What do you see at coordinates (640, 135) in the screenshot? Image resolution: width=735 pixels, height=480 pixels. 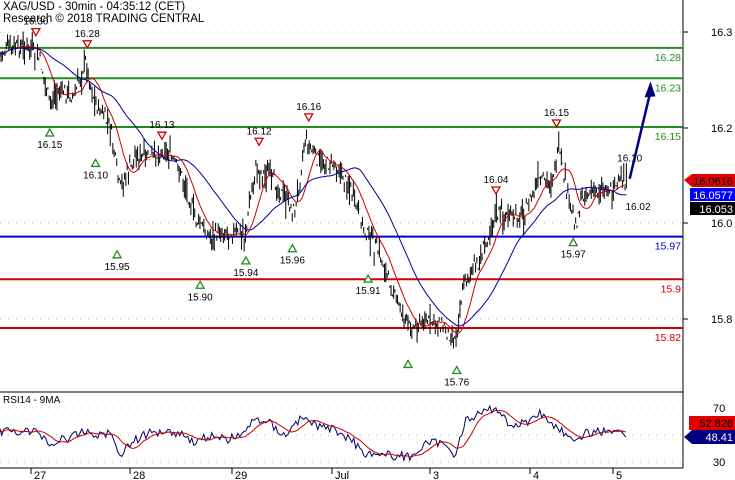 I see `forecast-arrow` at bounding box center [640, 135].